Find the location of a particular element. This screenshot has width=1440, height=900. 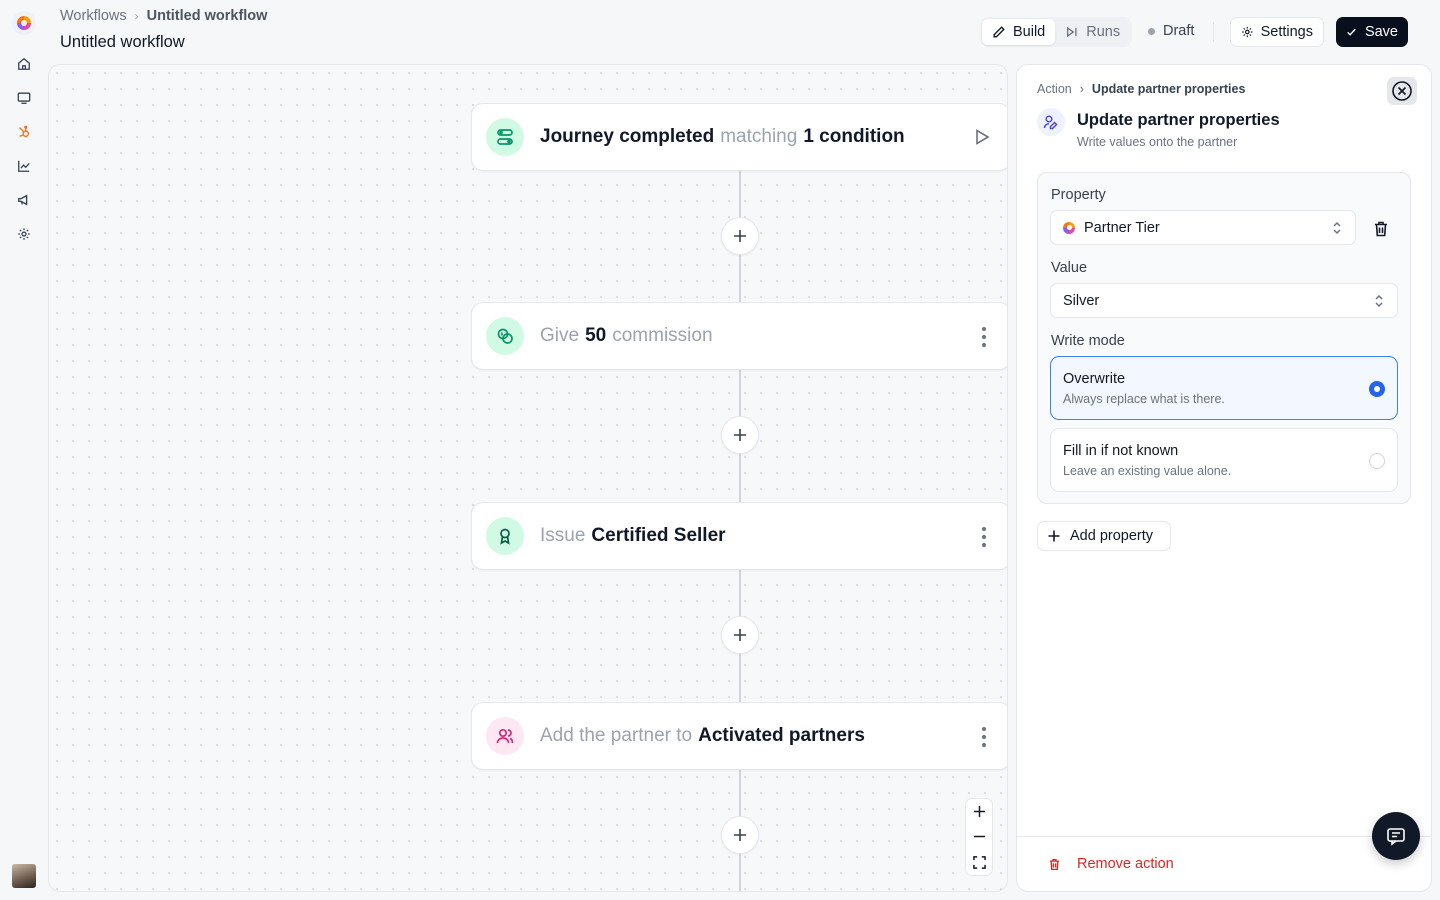

option-title: Fill in if not known is located at coordinates (1121, 451).